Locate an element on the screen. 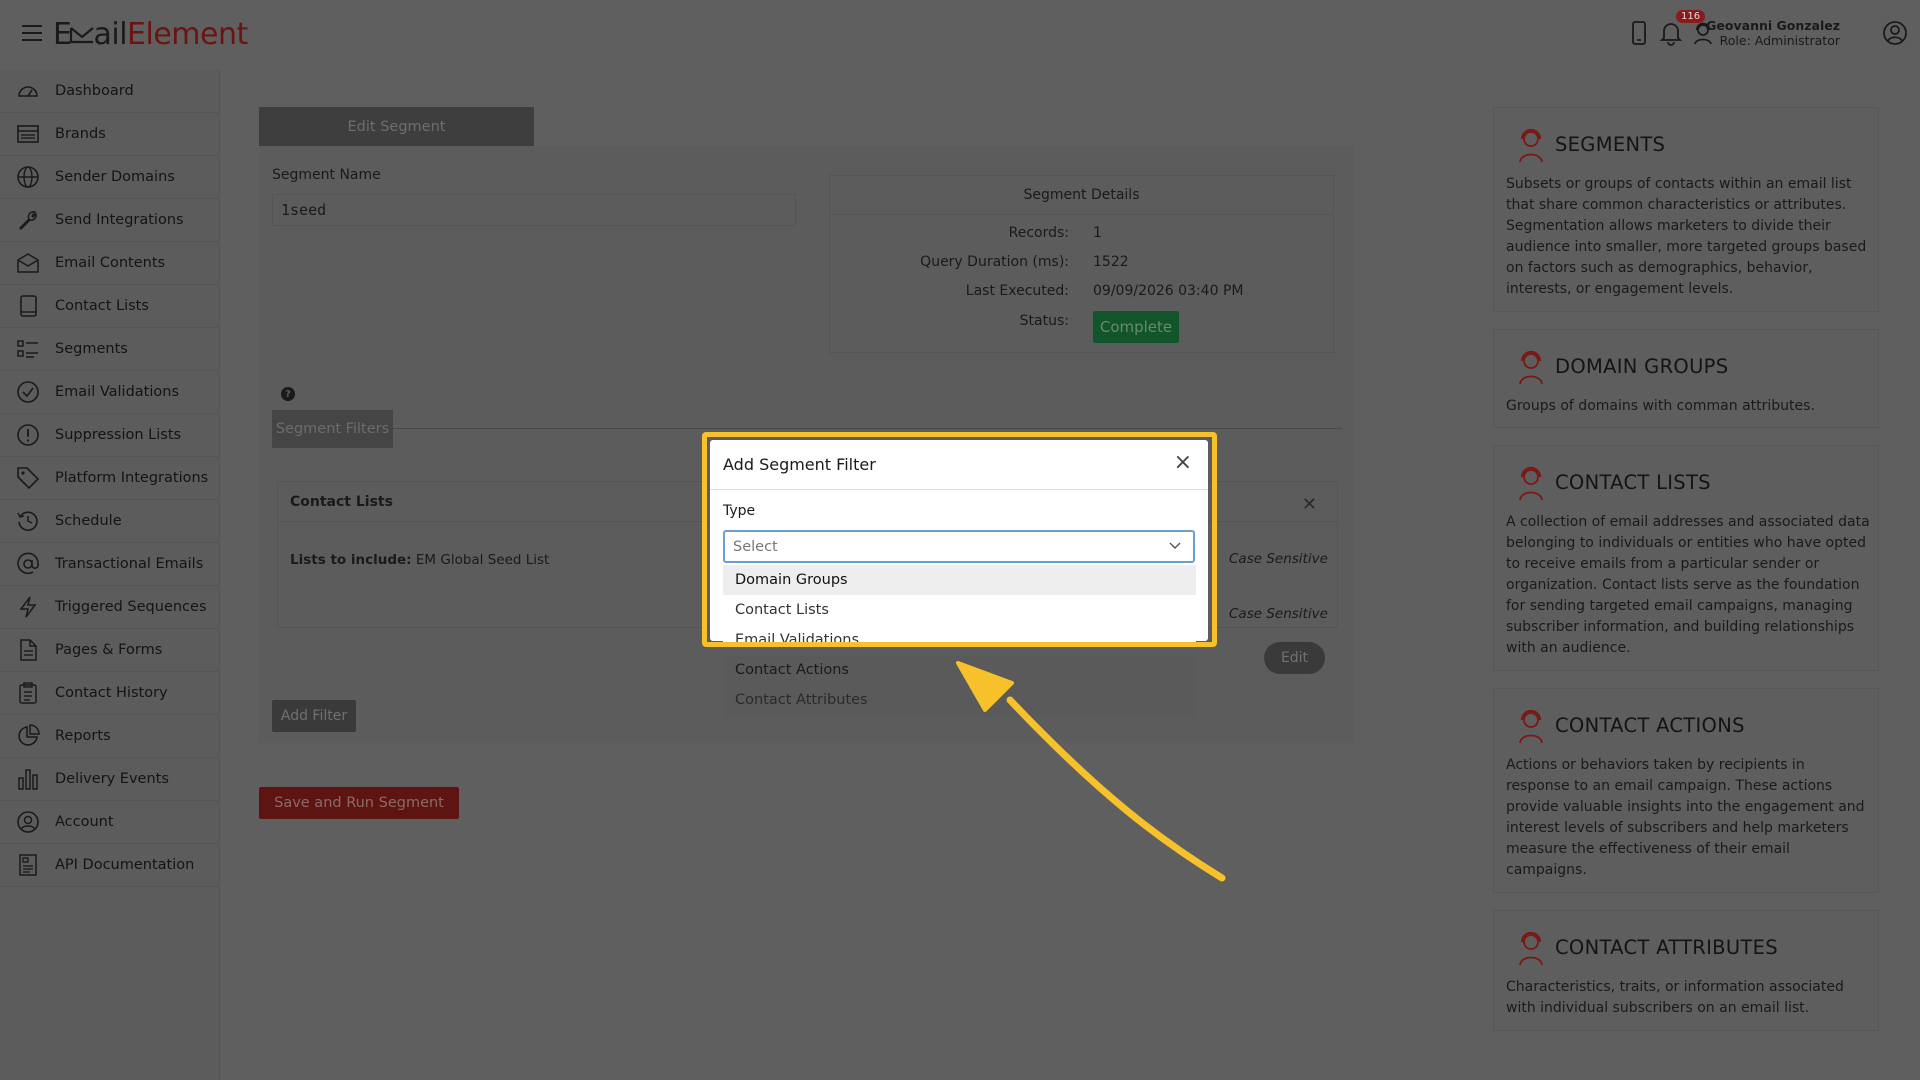 The width and height of the screenshot is (1920, 1080). save-and-run-button: Save and Run Segment is located at coordinates (359, 803).